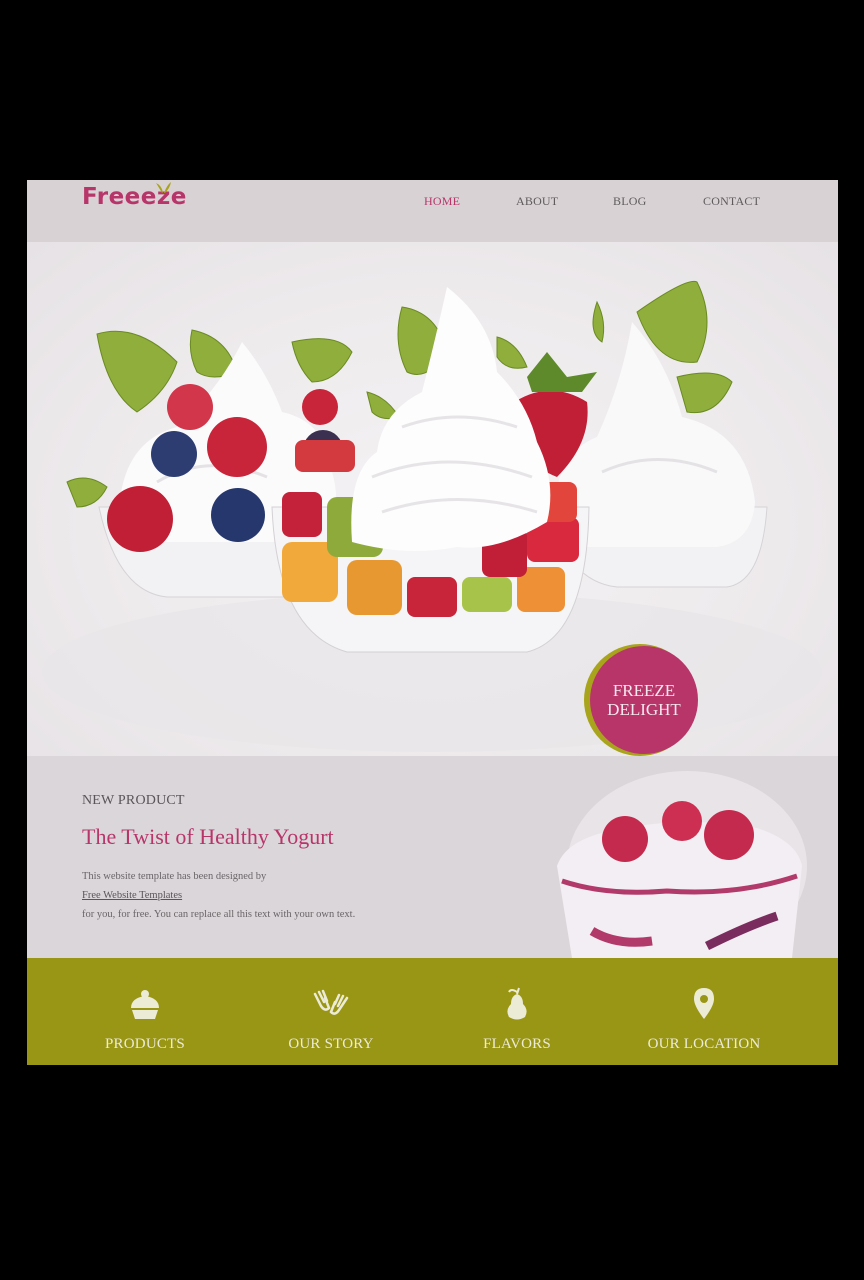 This screenshot has width=864, height=1280. What do you see at coordinates (682, 864) in the screenshot?
I see `yogurt-cup-image` at bounding box center [682, 864].